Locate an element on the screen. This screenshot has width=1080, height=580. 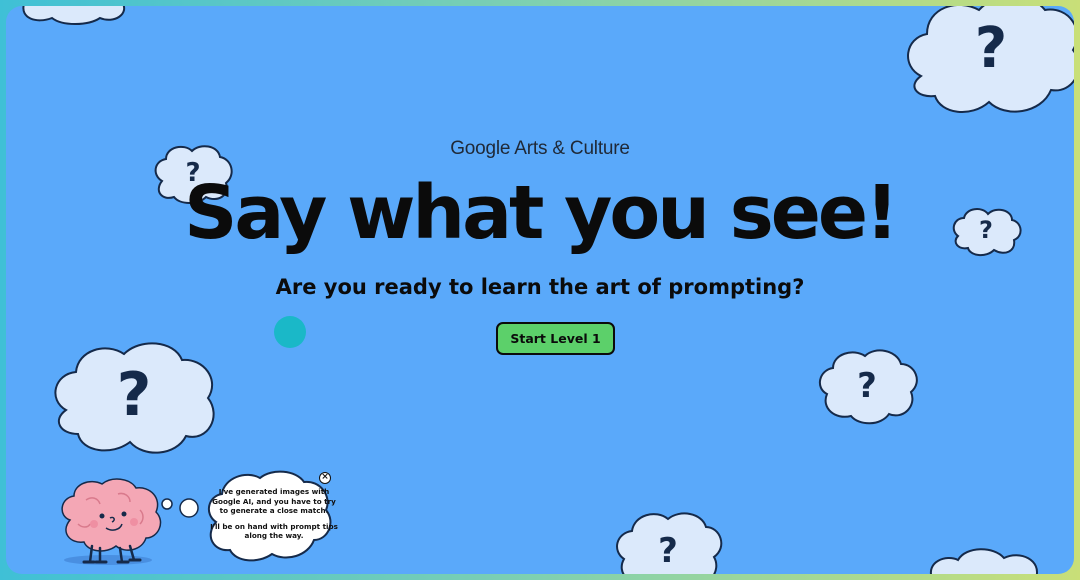
cloud-bottom-center: ? is located at coordinates (668, 541).